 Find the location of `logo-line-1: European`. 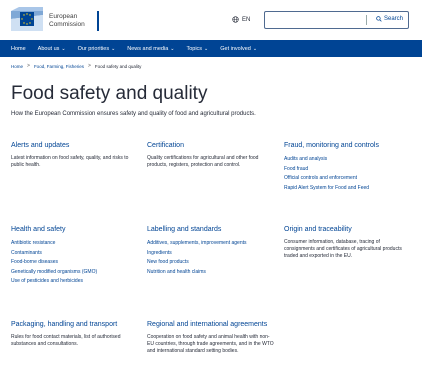

logo-line-1: European is located at coordinates (63, 16).